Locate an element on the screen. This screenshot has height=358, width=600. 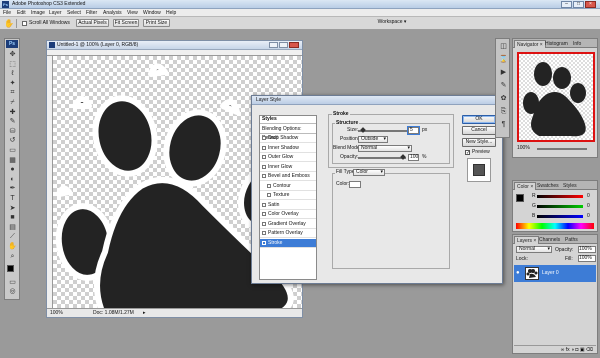
eyedropper-icon: ⟋ is located at coordinates (12, 237).